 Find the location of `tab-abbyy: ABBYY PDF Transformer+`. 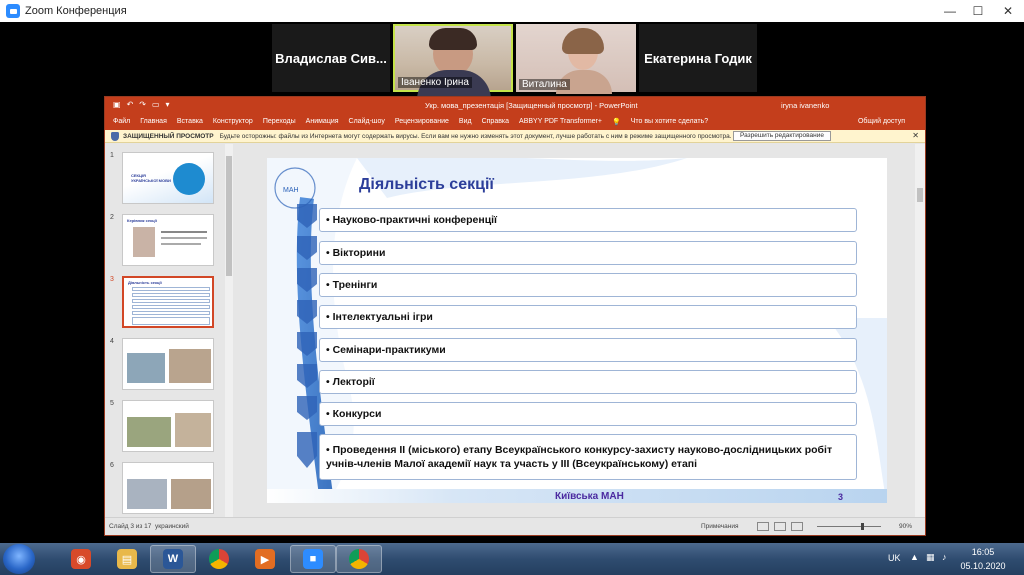

tab-abbyy: ABBYY PDF Transformer+ is located at coordinates (560, 121).